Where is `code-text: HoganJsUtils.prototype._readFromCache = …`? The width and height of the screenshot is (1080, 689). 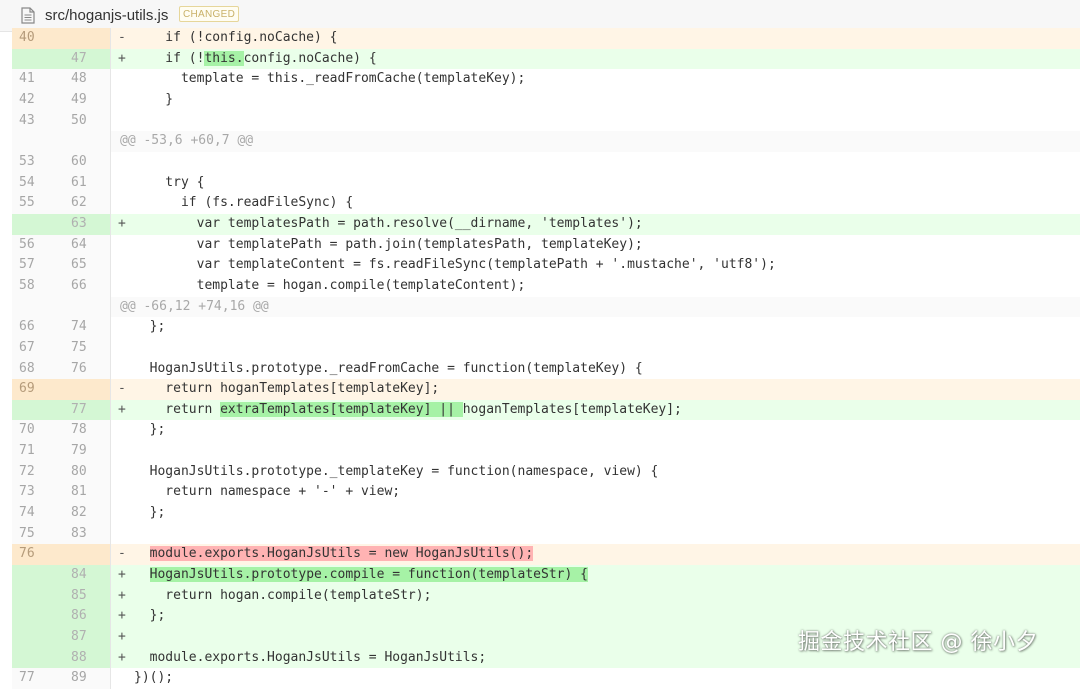 code-text: HoganJsUtils.prototype._readFromCache = … is located at coordinates (388, 369).